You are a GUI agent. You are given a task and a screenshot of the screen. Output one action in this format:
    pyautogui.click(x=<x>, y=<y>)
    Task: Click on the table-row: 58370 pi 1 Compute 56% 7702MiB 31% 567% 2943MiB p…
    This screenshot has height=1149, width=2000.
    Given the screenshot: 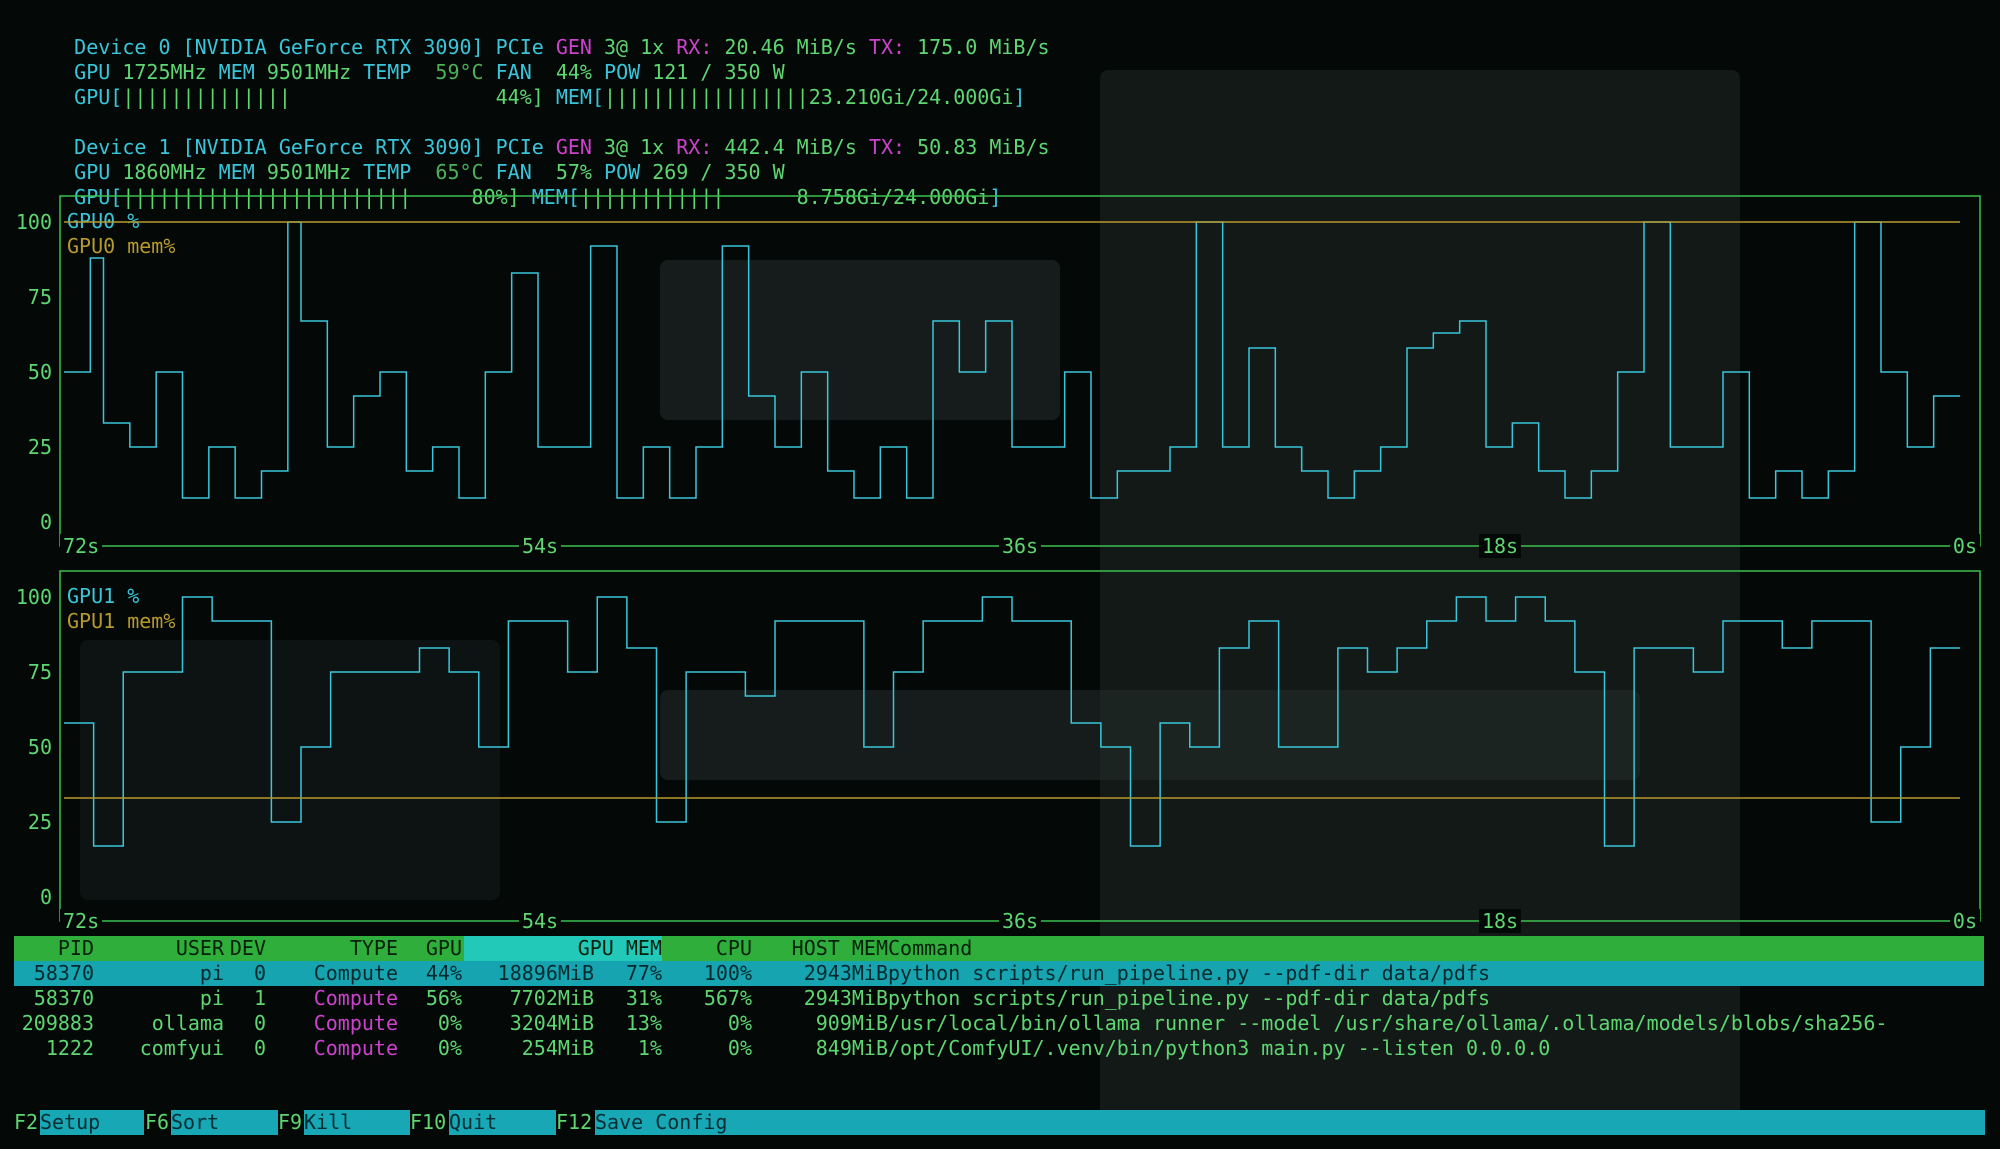 What is the action you would take?
    pyautogui.click(x=999, y=998)
    